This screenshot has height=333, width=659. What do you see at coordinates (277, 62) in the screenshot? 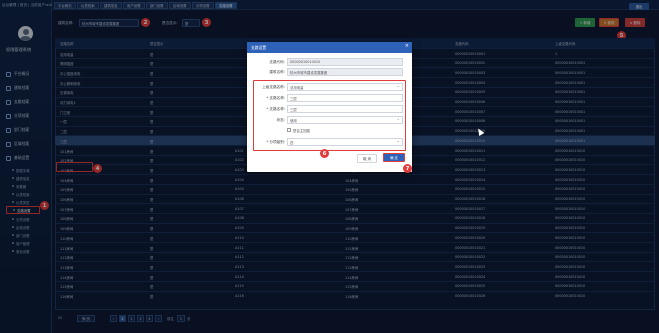
I see `field-label-code: 支路代码:` at bounding box center [277, 62].